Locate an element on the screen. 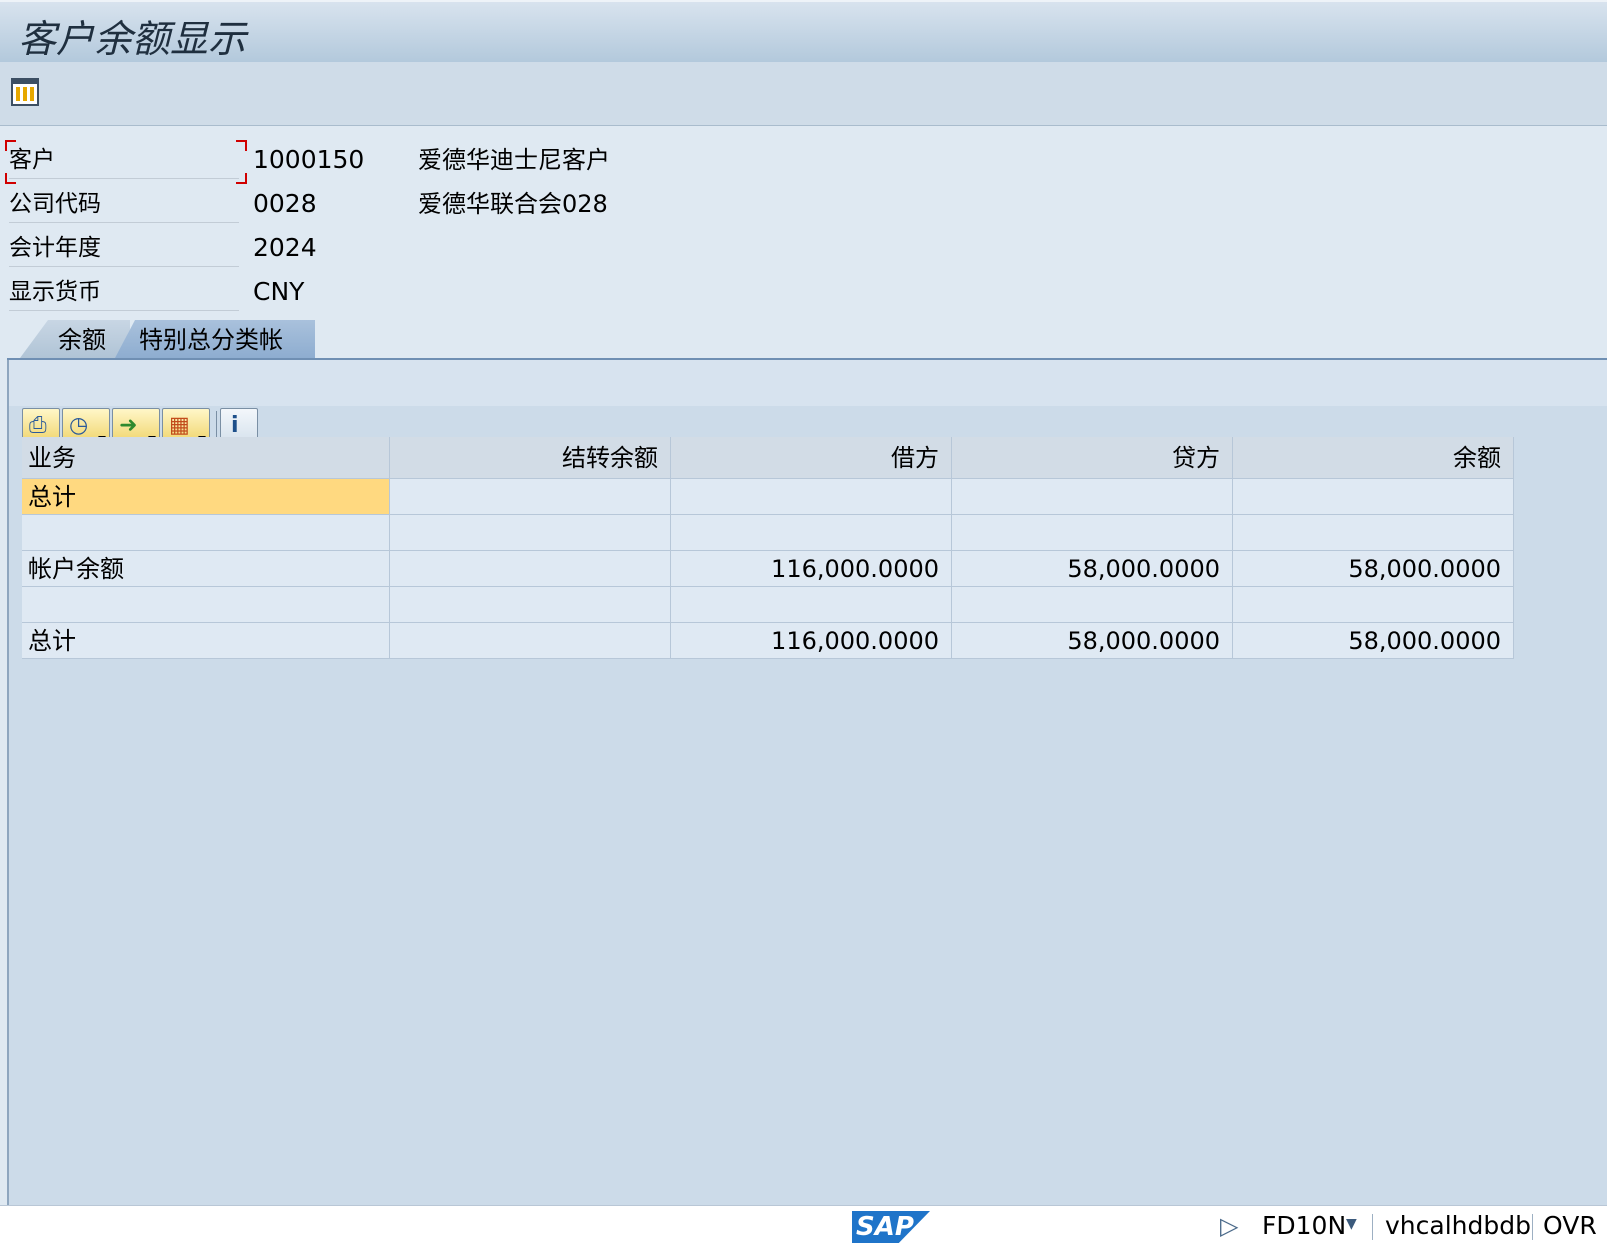  print-icon: ⎙ is located at coordinates (38, 425).